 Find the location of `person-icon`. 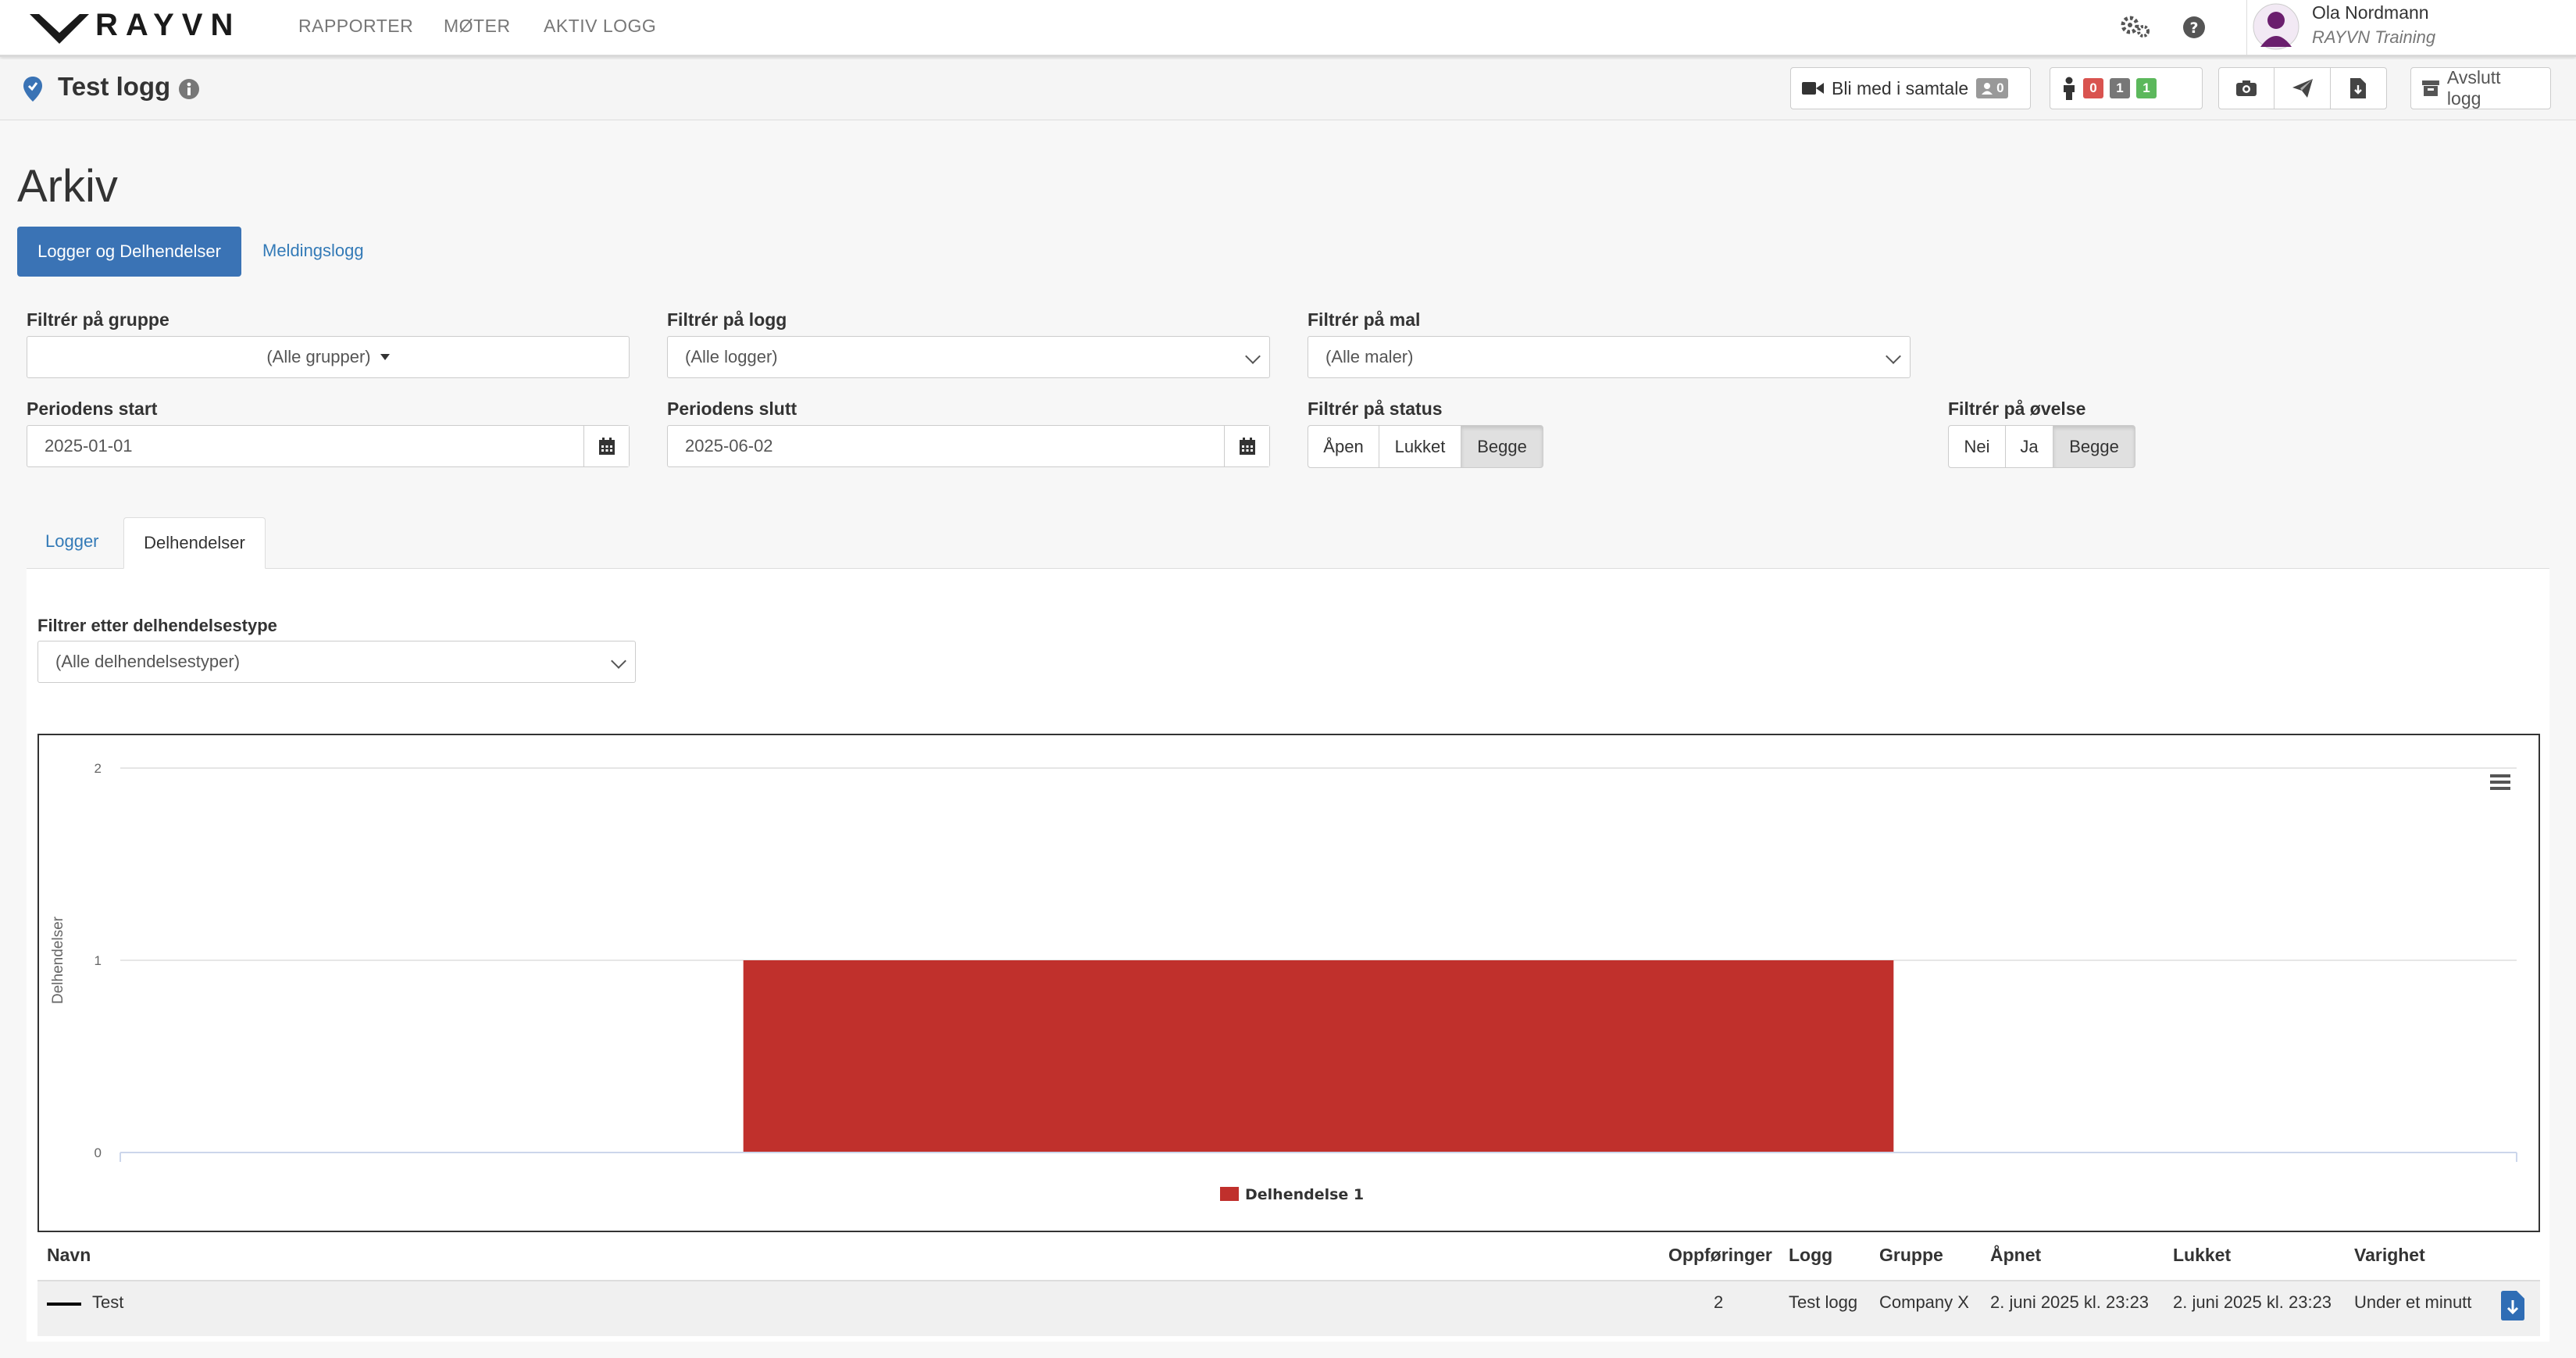

person-icon is located at coordinates (2069, 88).